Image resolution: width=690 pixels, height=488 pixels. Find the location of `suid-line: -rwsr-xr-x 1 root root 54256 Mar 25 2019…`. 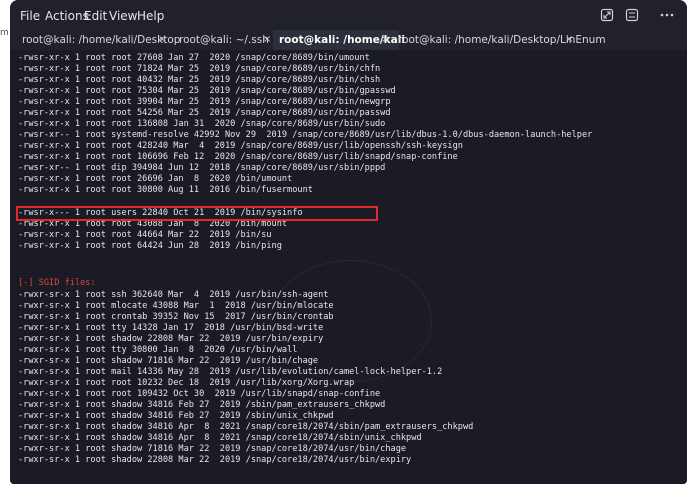

suid-line: -rwsr-xr-x 1 root root 54256 Mar 25 2019… is located at coordinates (204, 113).